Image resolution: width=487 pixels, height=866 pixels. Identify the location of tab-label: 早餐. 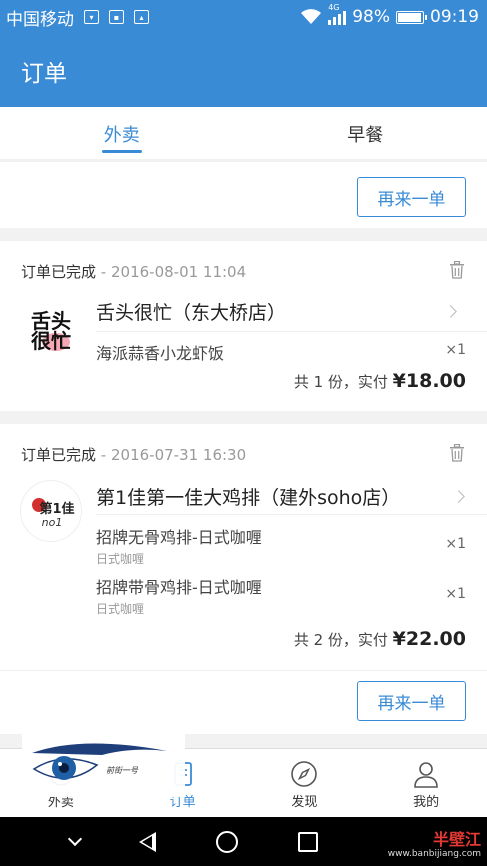
(365, 135).